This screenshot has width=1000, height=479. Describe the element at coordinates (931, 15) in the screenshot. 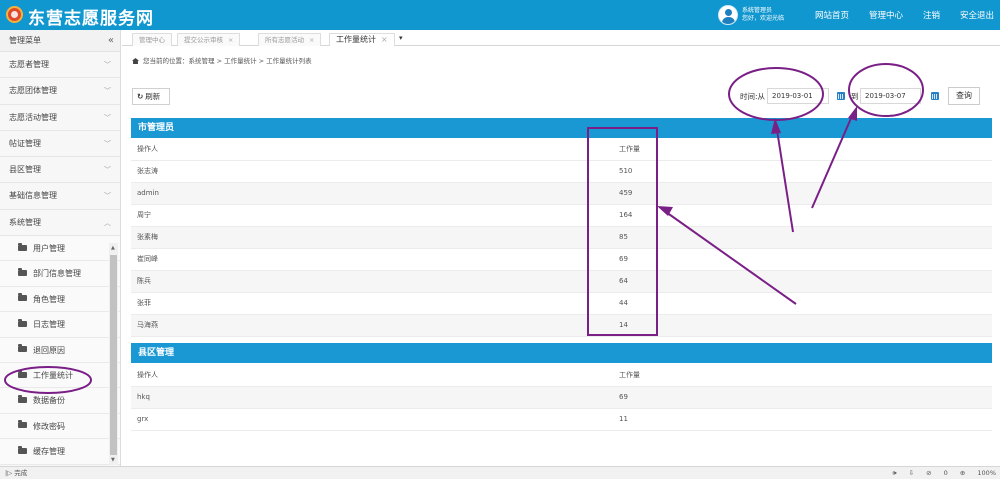

I see `nav-logout-link: 注销` at that location.